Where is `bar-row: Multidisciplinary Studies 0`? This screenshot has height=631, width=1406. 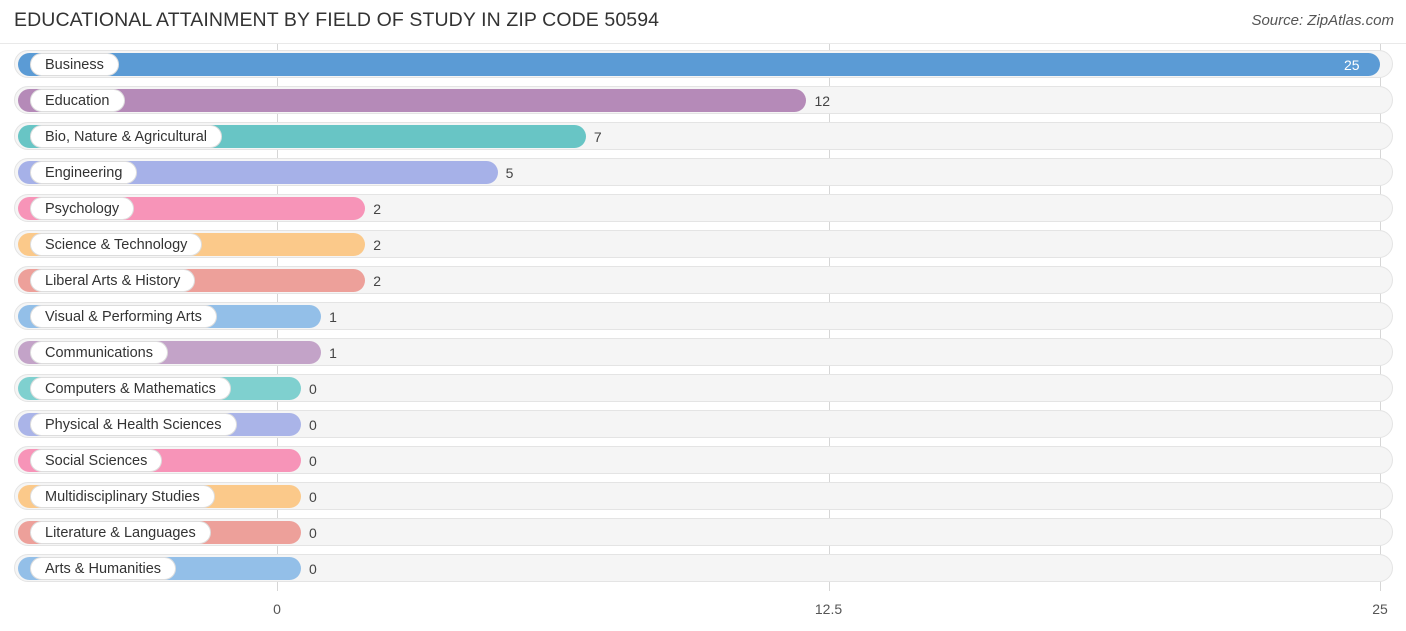
bar-row: Multidisciplinary Studies 0 is located at coordinates (703, 496).